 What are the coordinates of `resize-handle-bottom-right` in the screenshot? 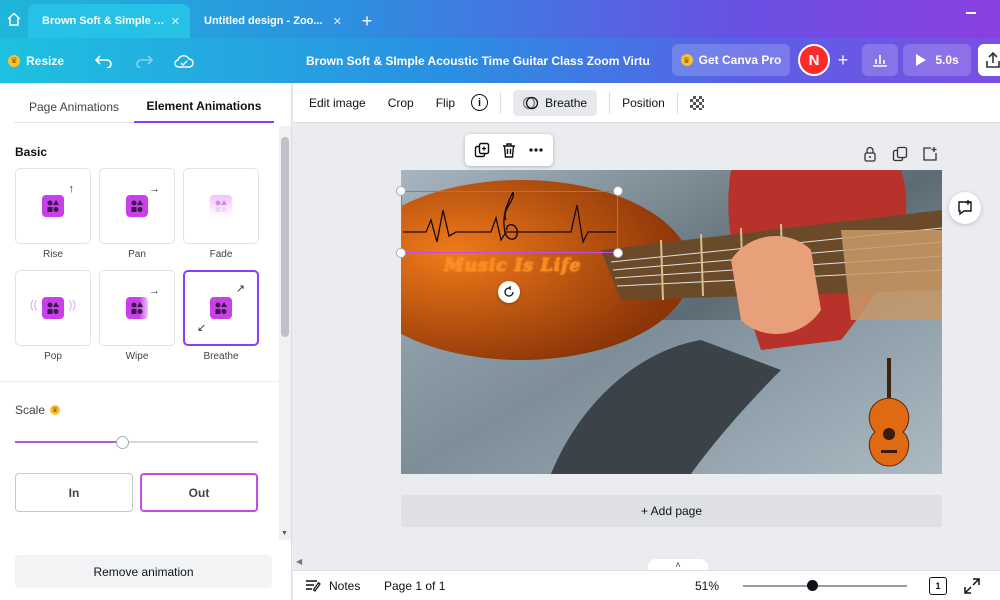 It's located at (618, 253).